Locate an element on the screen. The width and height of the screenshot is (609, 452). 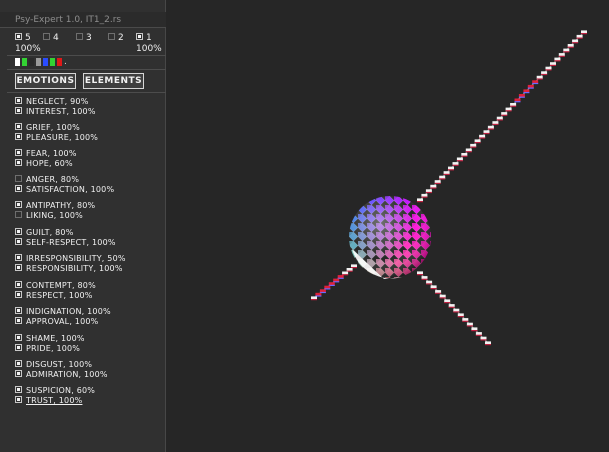
emotion-item: ANGER, 80% is located at coordinates (64, 180).